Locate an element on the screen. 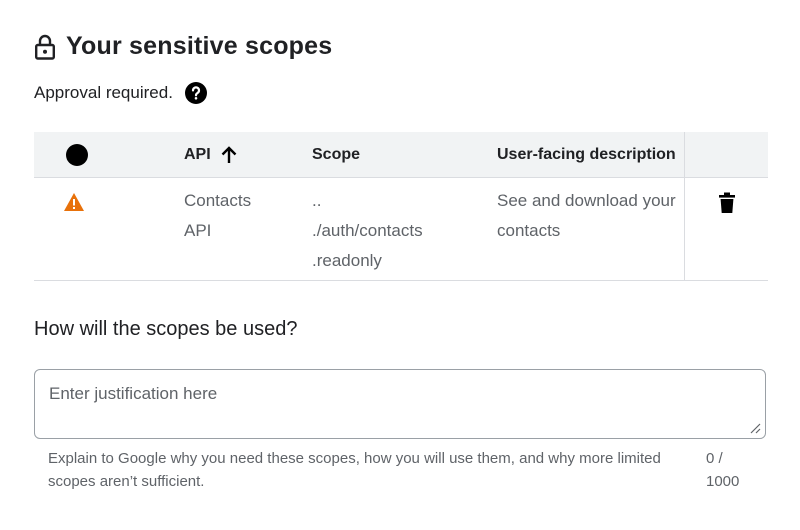 Image resolution: width=800 pixels, height=530 pixels. description-line: See and download your is located at coordinates (586, 200).